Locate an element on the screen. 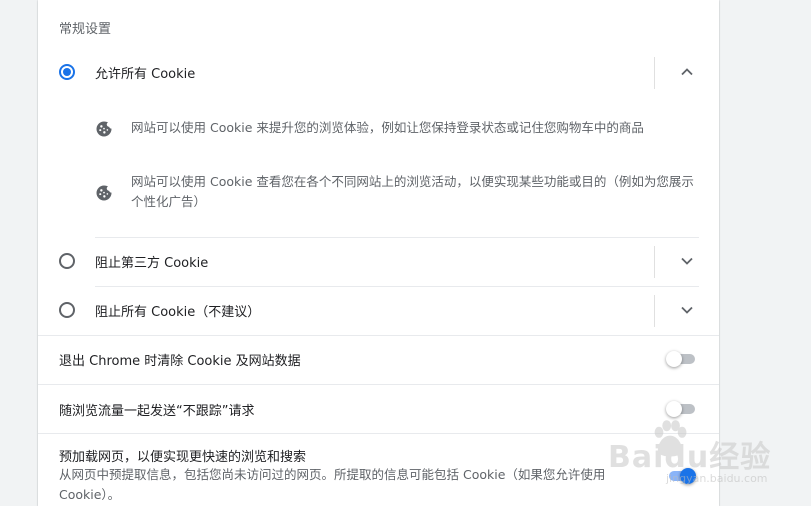 This screenshot has width=811, height=506. collapse-button-allow-all is located at coordinates (687, 72).